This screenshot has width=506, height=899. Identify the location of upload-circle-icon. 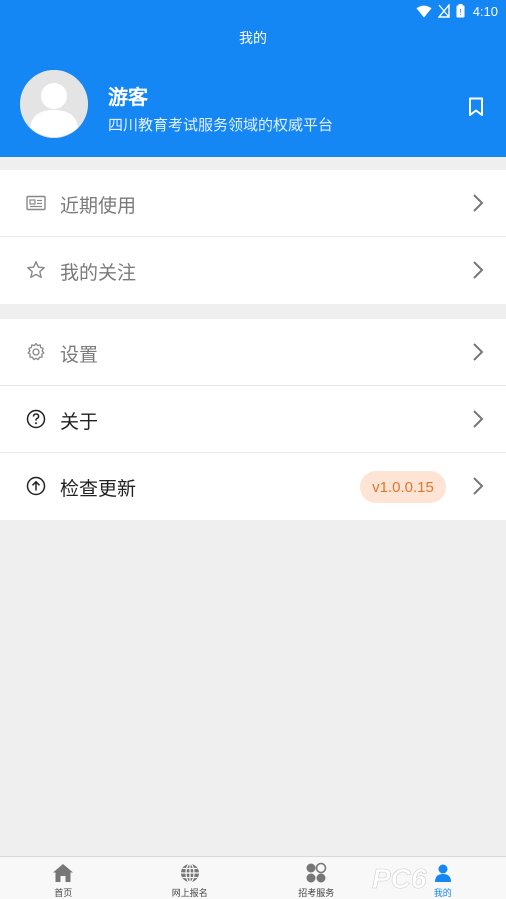
(36, 486).